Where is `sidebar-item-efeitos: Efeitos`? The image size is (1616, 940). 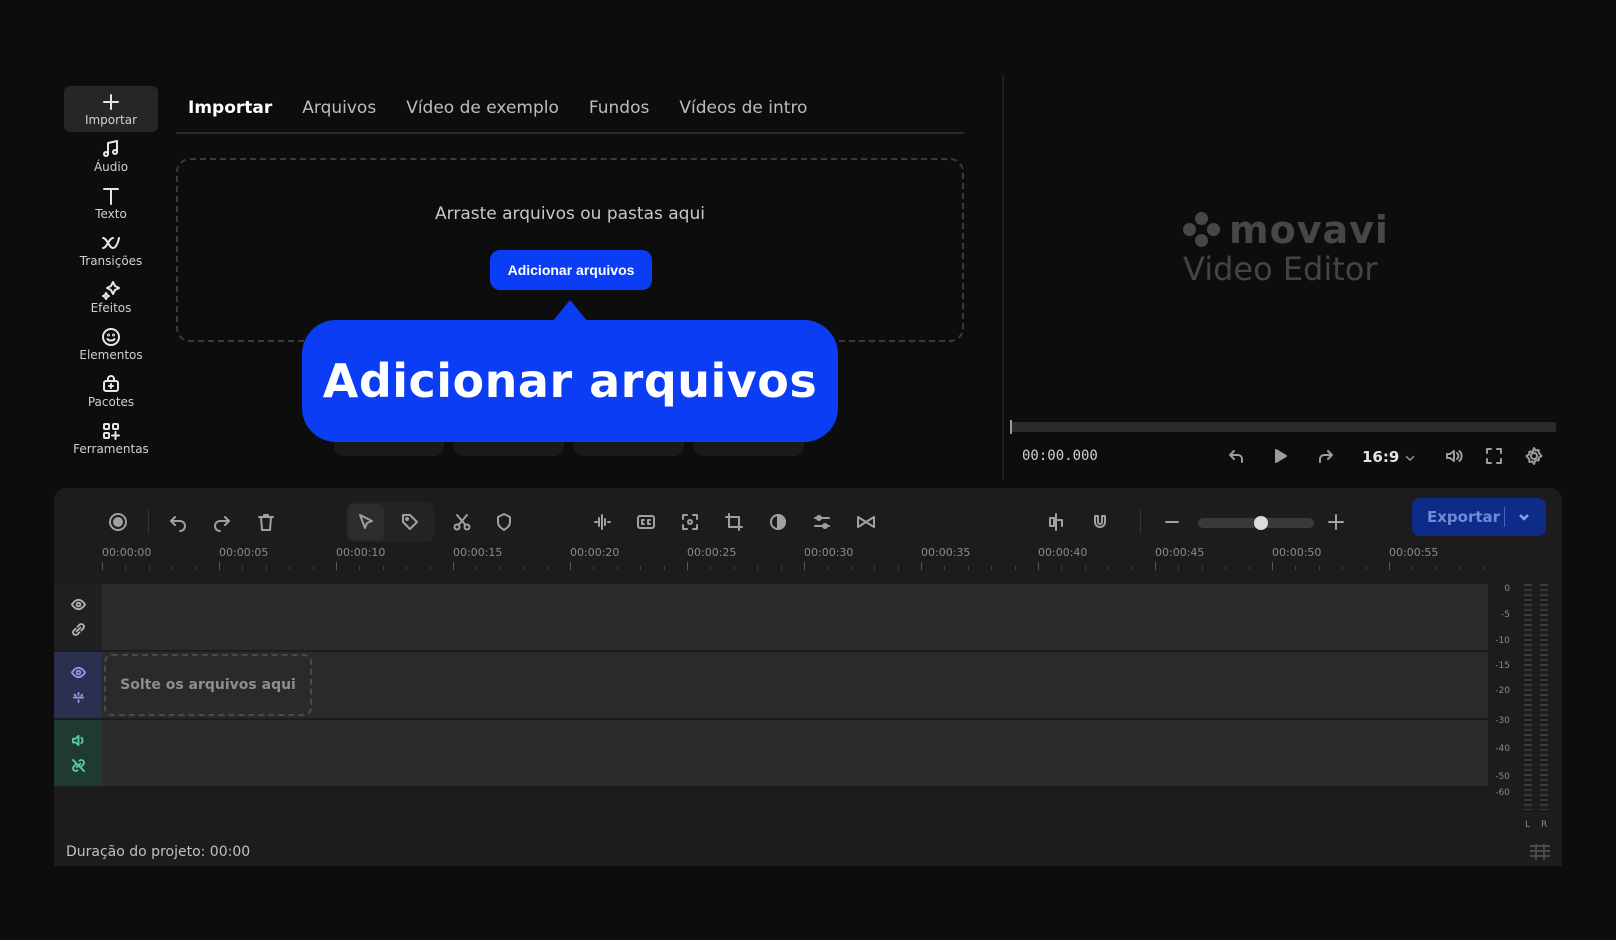 sidebar-item-efeitos: Efeitos is located at coordinates (111, 297).